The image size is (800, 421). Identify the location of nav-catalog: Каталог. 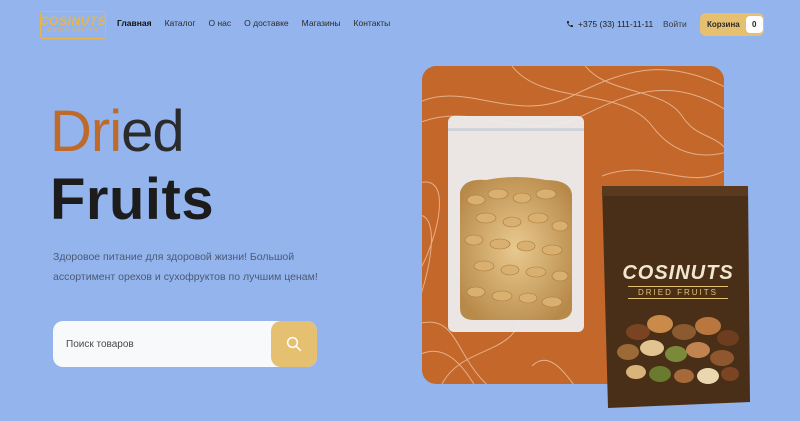
(180, 23).